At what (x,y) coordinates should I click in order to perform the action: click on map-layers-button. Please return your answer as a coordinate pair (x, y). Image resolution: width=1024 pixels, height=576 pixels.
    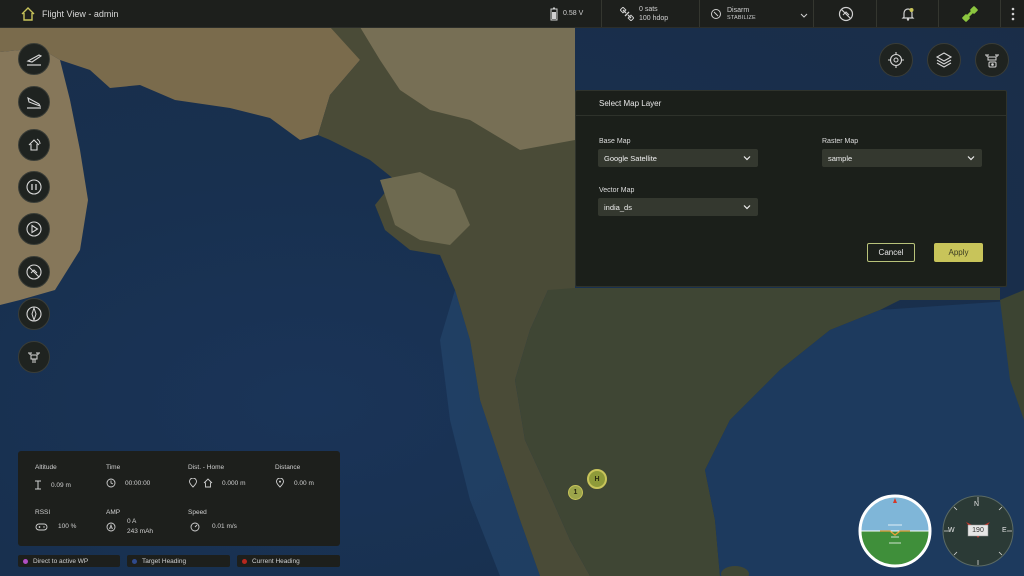
    Looking at the image, I should click on (944, 60).